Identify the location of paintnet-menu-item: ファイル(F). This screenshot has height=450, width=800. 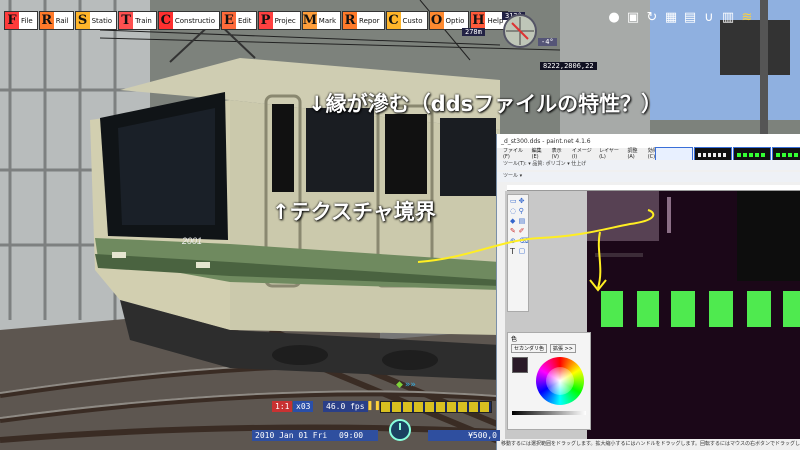
(515, 153).